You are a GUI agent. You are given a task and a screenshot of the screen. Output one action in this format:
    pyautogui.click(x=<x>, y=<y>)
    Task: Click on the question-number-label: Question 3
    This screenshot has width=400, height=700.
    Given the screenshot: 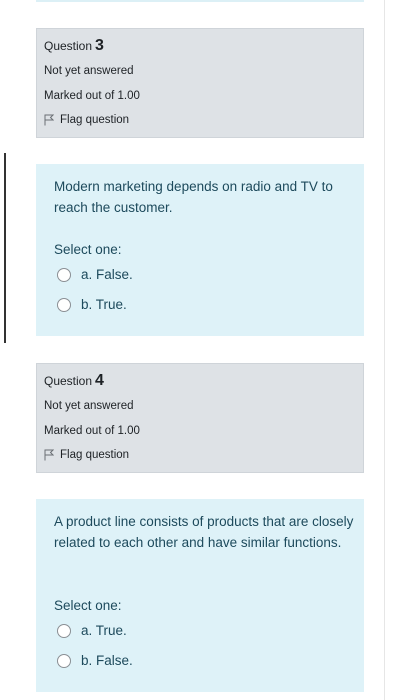 What is the action you would take?
    pyautogui.click(x=74, y=46)
    